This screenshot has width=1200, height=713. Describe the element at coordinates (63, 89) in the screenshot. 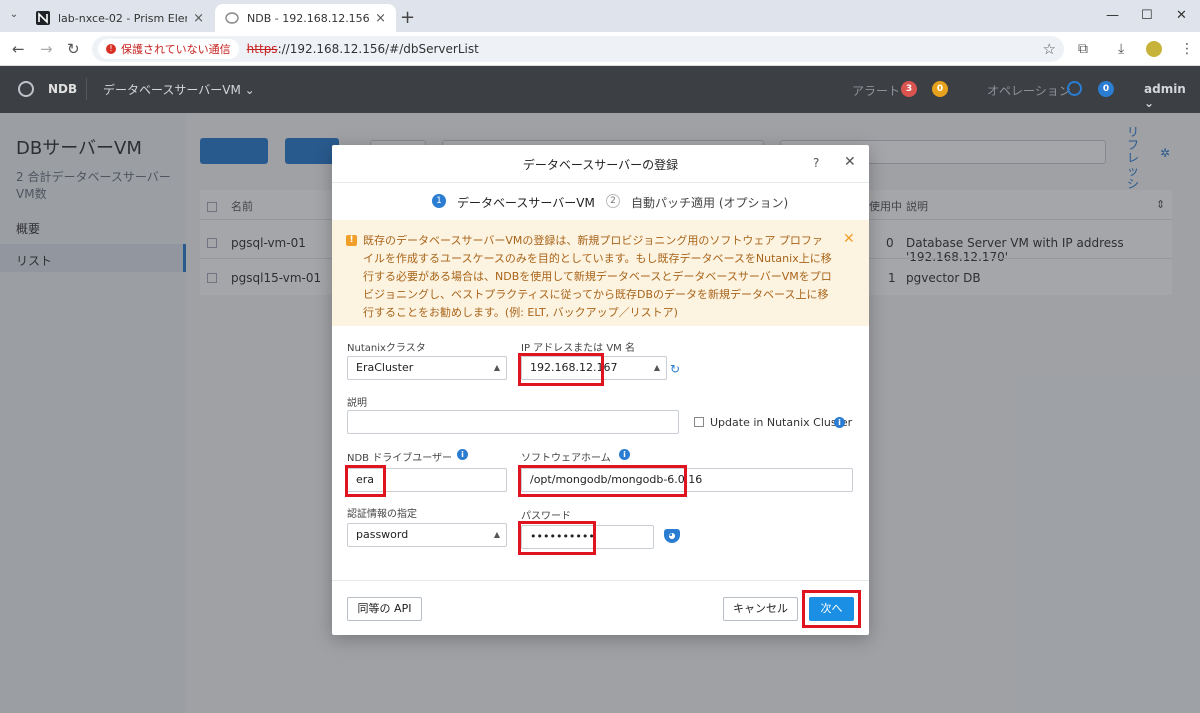

I see `product-name: NDB` at that location.